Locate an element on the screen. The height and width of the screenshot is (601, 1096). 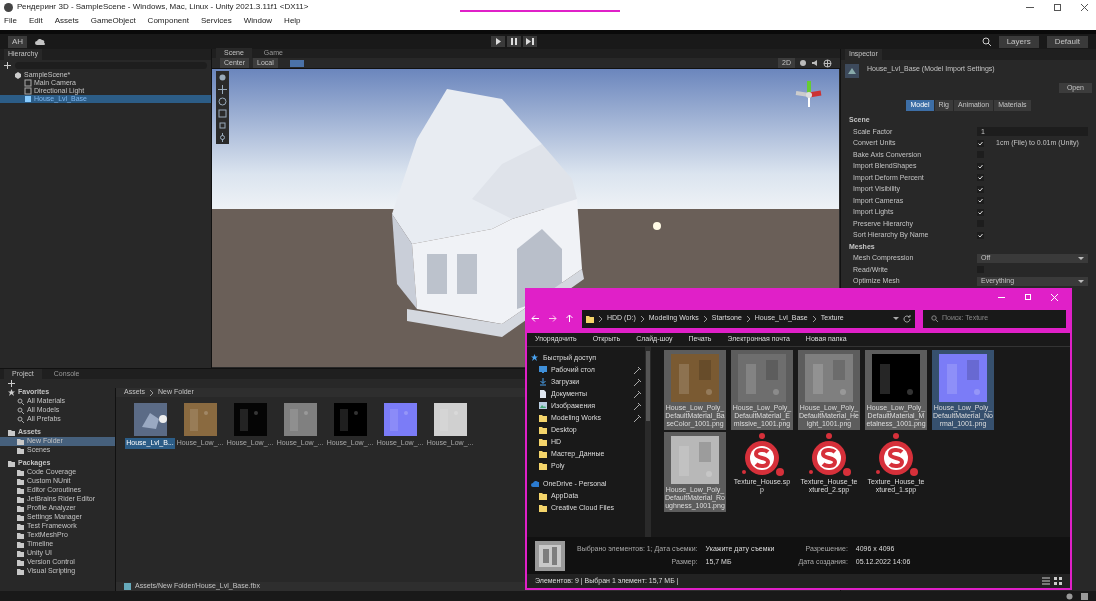
play-icon is located at coordinates (497, 41).